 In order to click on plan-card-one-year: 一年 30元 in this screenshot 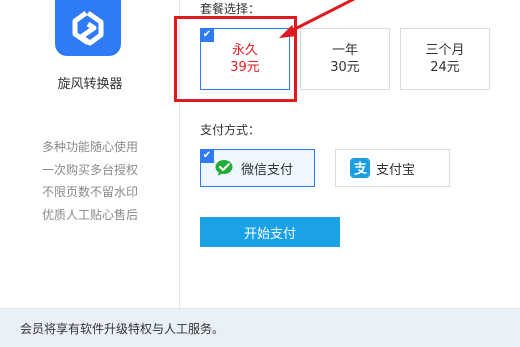, I will do `click(345, 59)`.